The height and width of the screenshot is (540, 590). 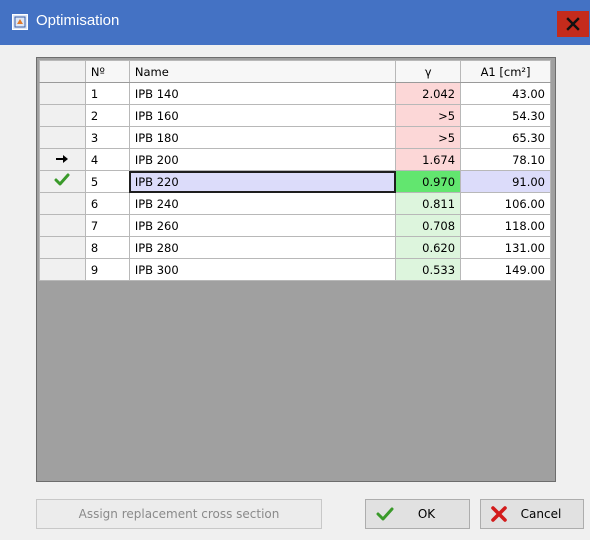 What do you see at coordinates (505, 203) in the screenshot?
I see `row-a1: 106.00` at bounding box center [505, 203].